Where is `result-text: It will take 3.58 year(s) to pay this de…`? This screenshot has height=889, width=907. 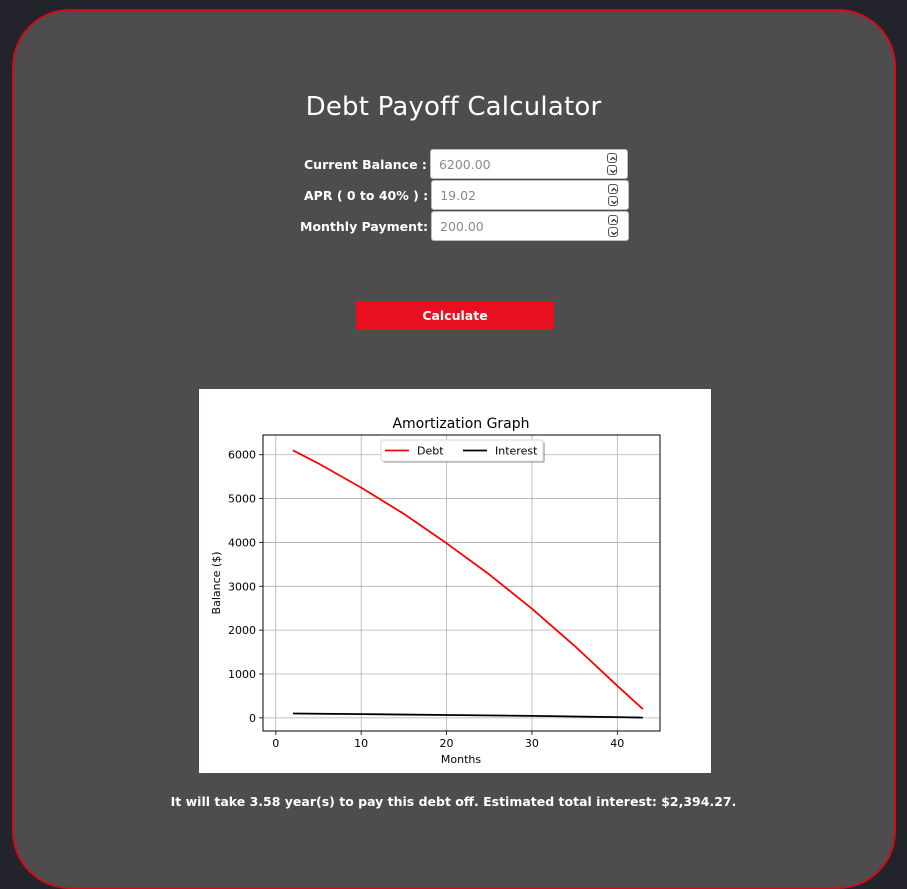
result-text: It will take 3.58 year(s) to pay this de… is located at coordinates (453, 801).